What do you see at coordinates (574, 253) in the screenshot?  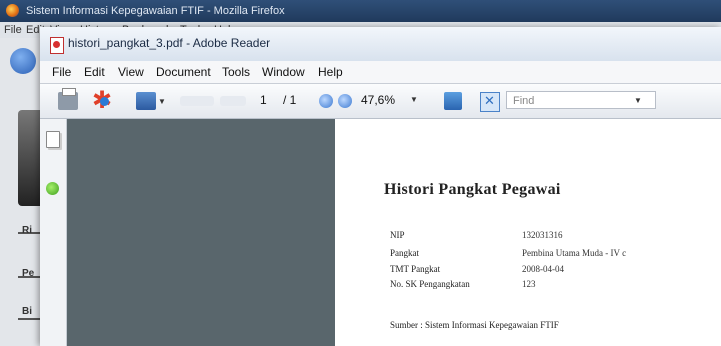 I see `field-value-pangkat: Pembina Utama Muda - IV c` at bounding box center [574, 253].